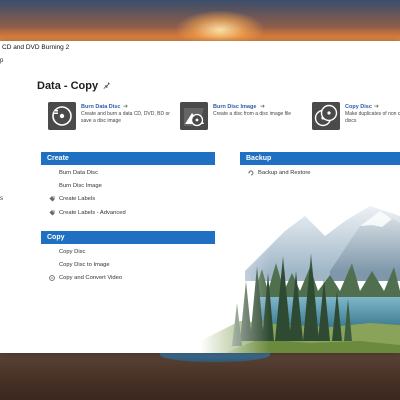 The image size is (400, 400). What do you see at coordinates (107, 85) in the screenshot?
I see `pin-icon` at bounding box center [107, 85].